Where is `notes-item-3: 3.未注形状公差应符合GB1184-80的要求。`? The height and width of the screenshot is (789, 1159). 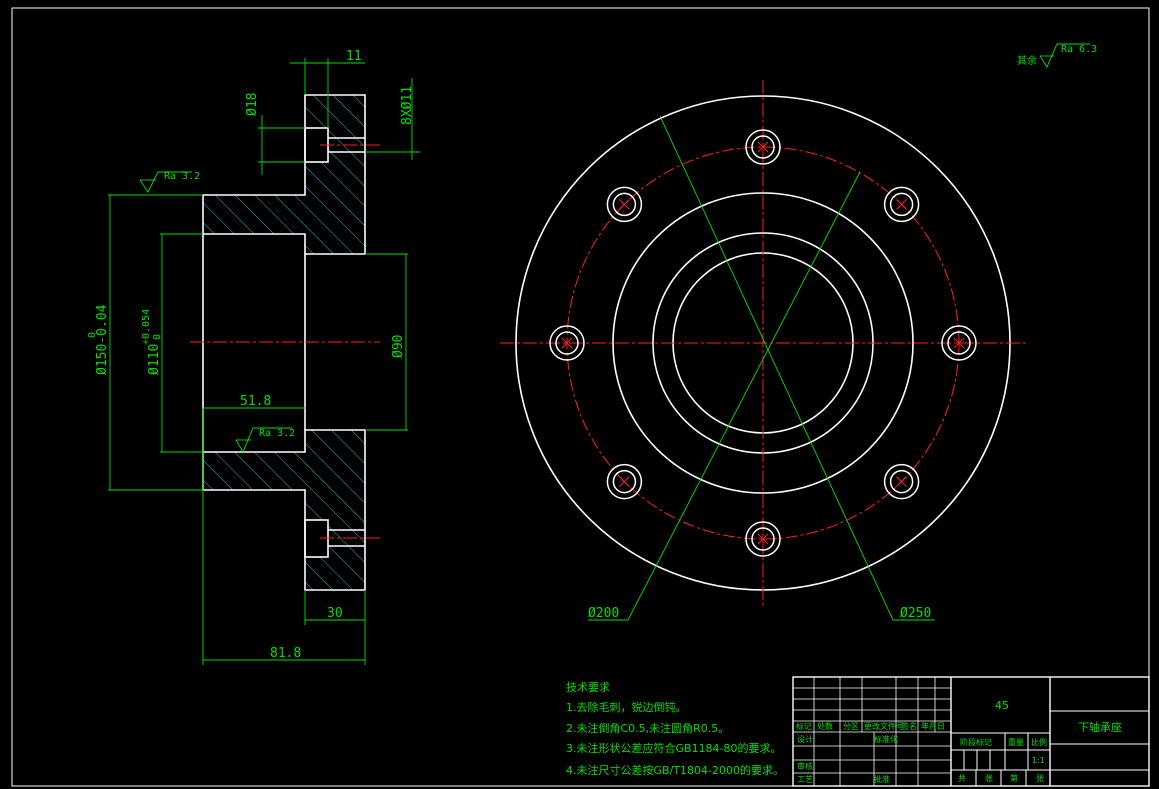
notes-item-3: 3.未注形状公差应符合GB1184-80的要求。 is located at coordinates (674, 748).